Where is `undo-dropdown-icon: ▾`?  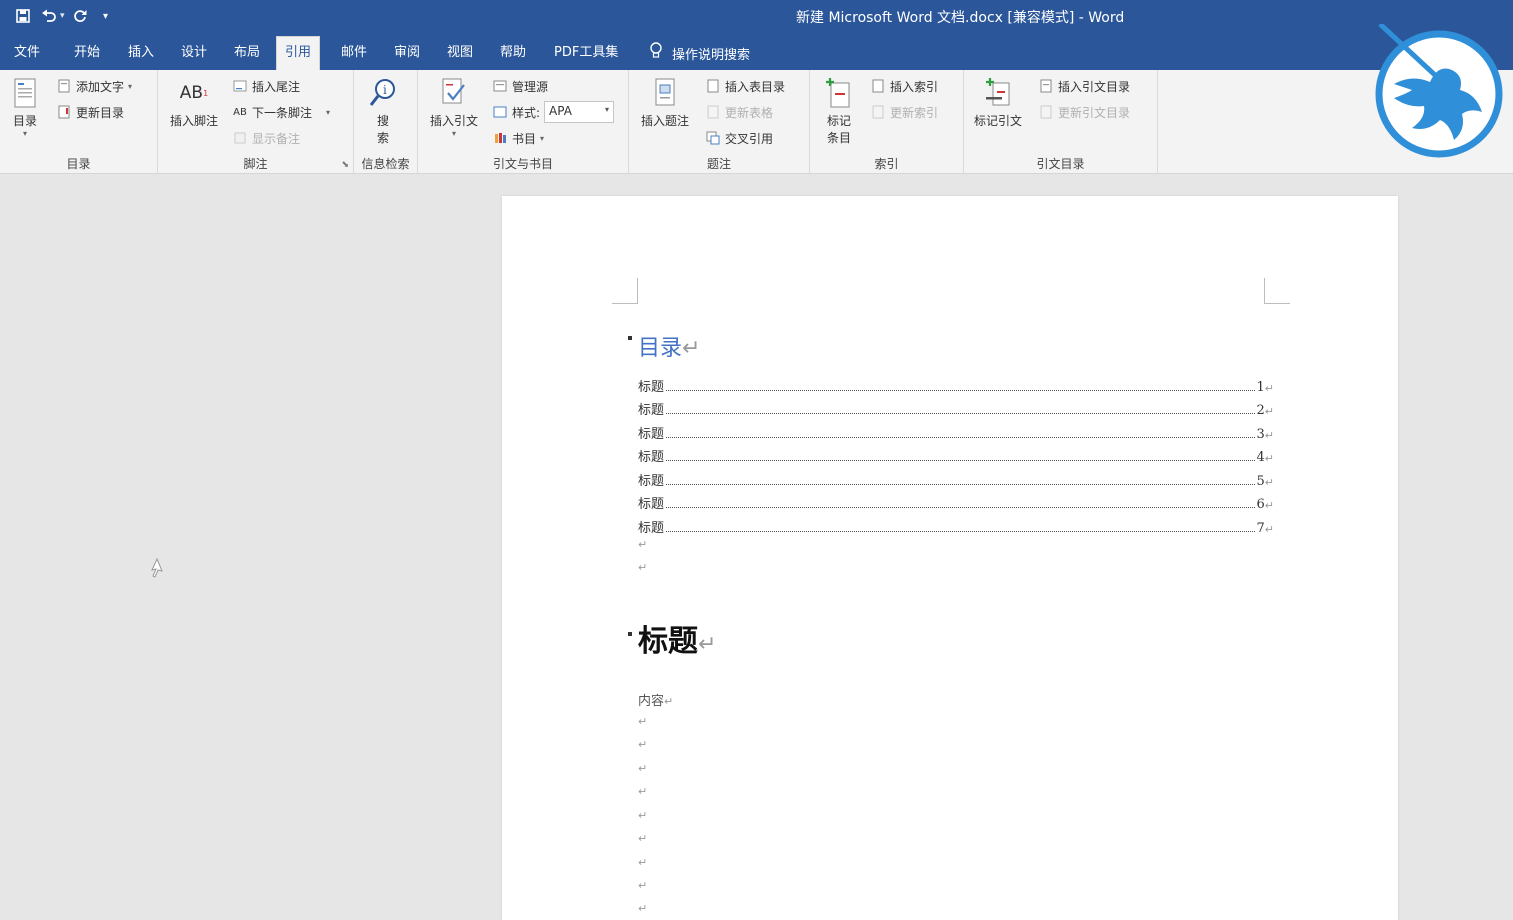 undo-dropdown-icon: ▾ is located at coordinates (62, 16).